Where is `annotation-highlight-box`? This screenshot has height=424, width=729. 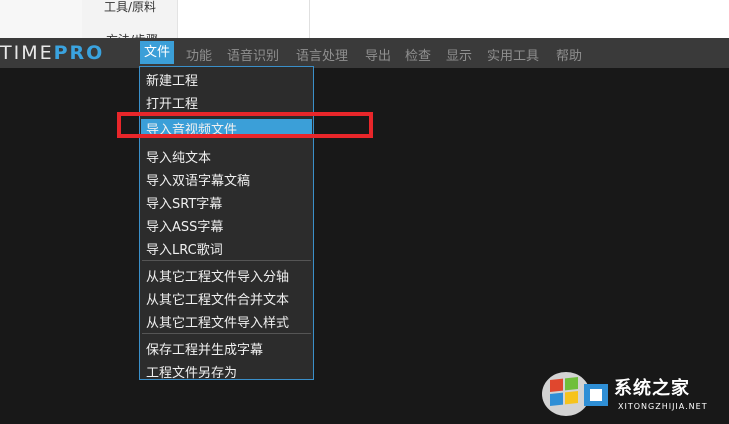 annotation-highlight-box is located at coordinates (245, 125).